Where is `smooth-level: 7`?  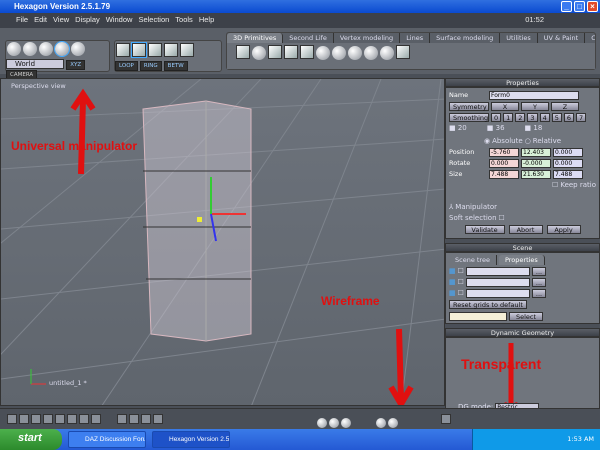
smooth-level: 7 is located at coordinates (581, 117).